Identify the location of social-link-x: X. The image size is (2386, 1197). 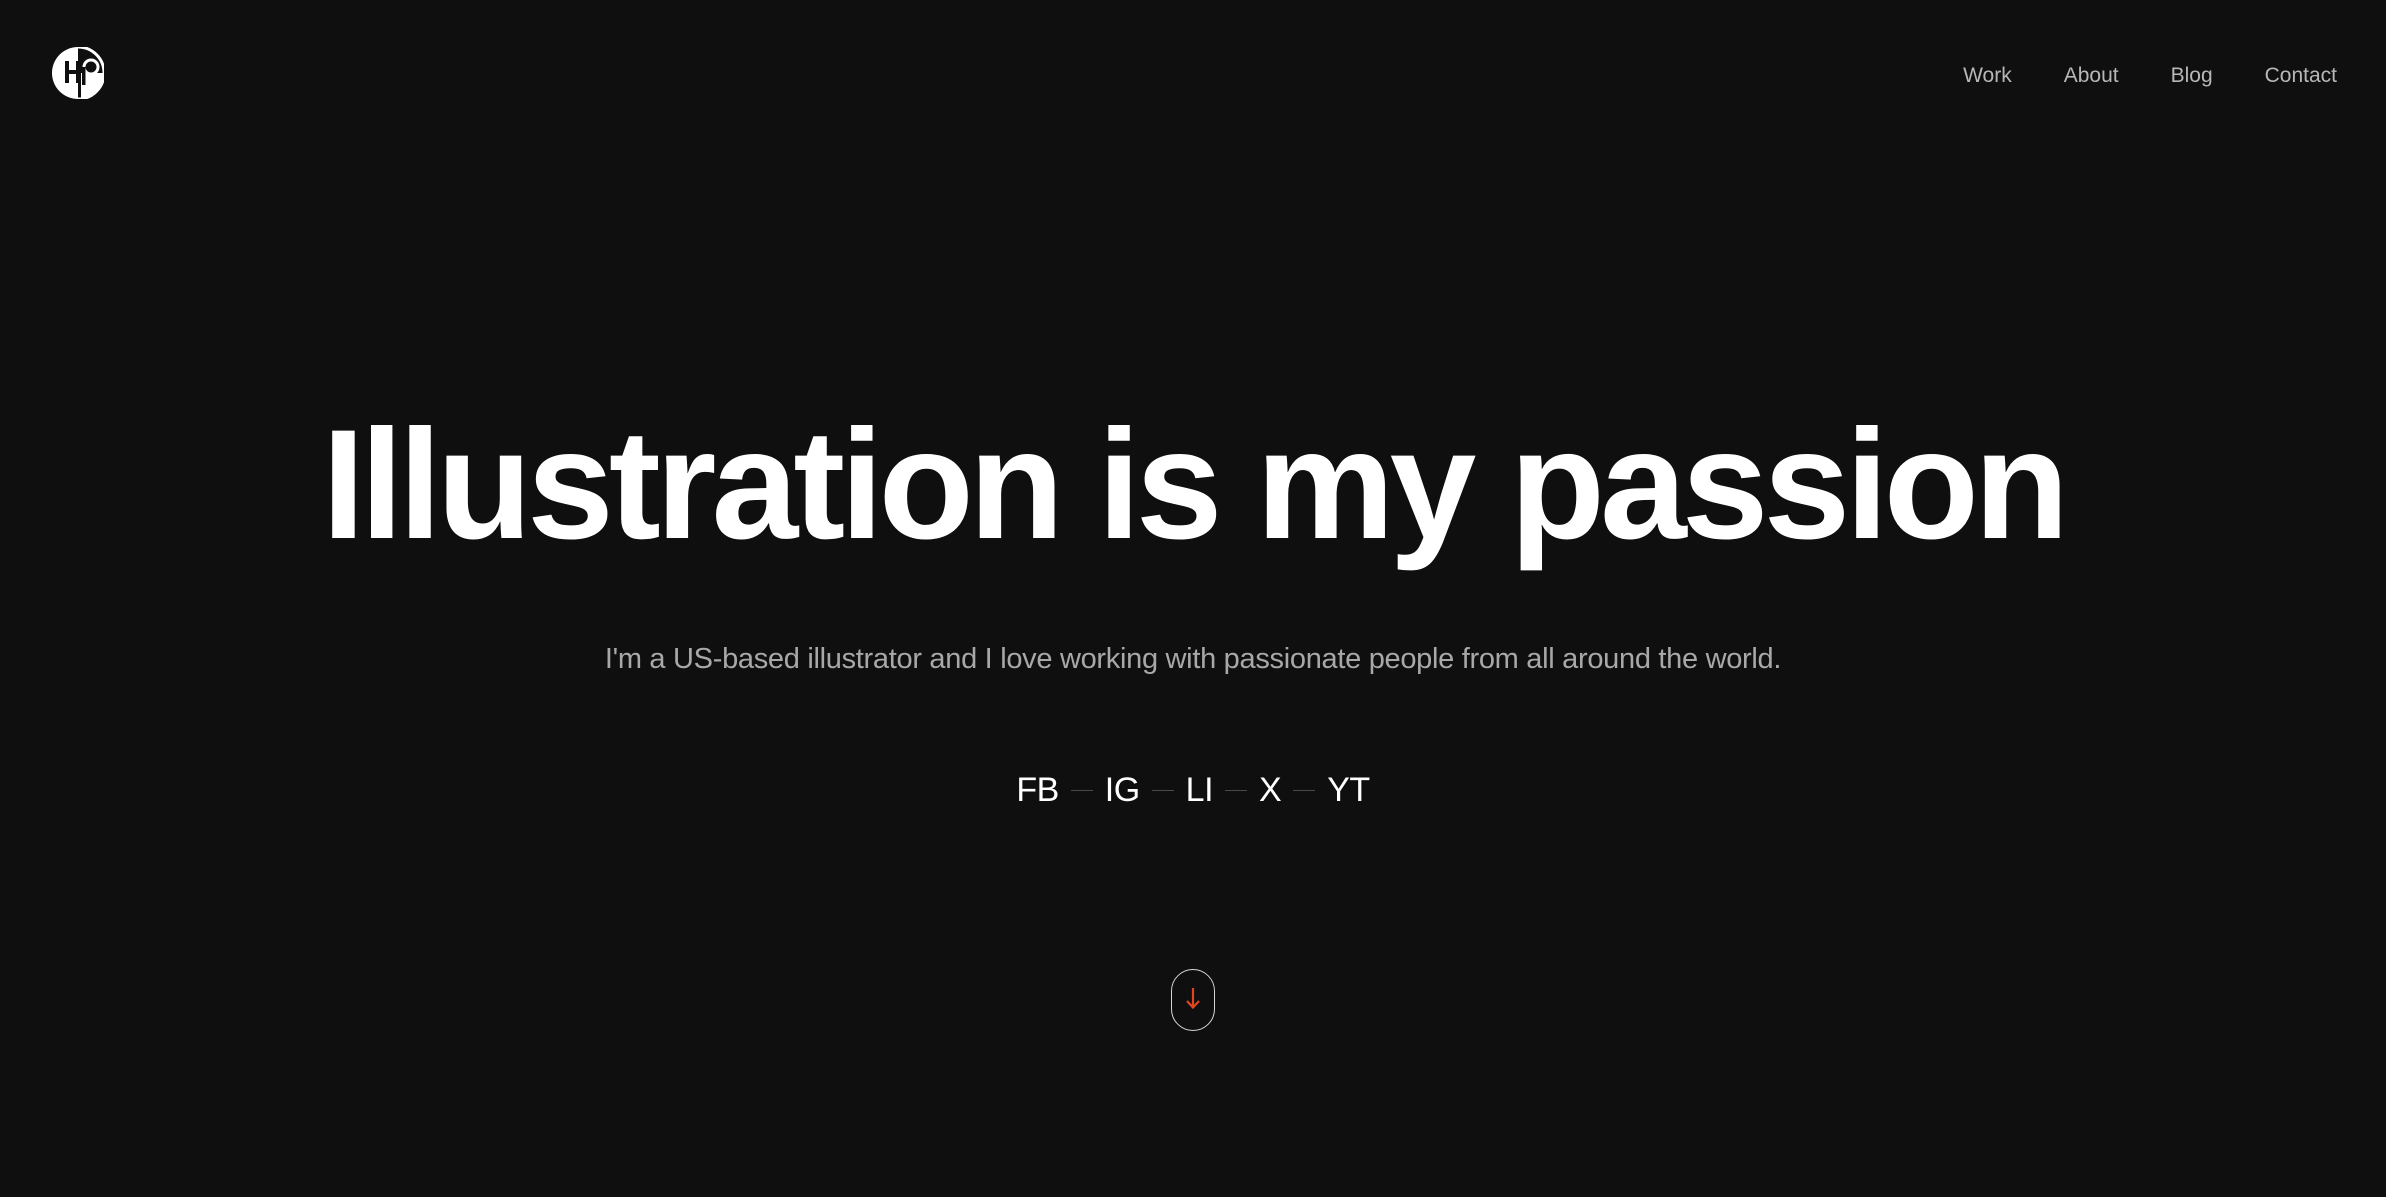
(1270, 790).